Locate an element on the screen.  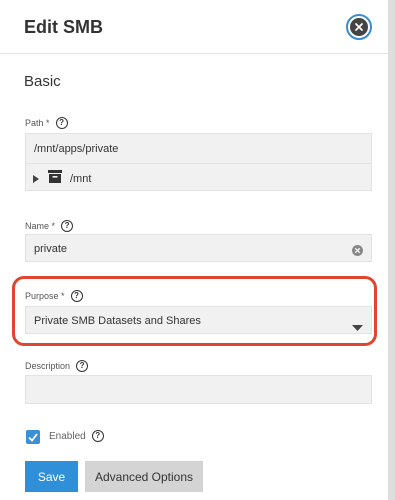
enabled-label-group: Enabled ? is located at coordinates (76, 436).